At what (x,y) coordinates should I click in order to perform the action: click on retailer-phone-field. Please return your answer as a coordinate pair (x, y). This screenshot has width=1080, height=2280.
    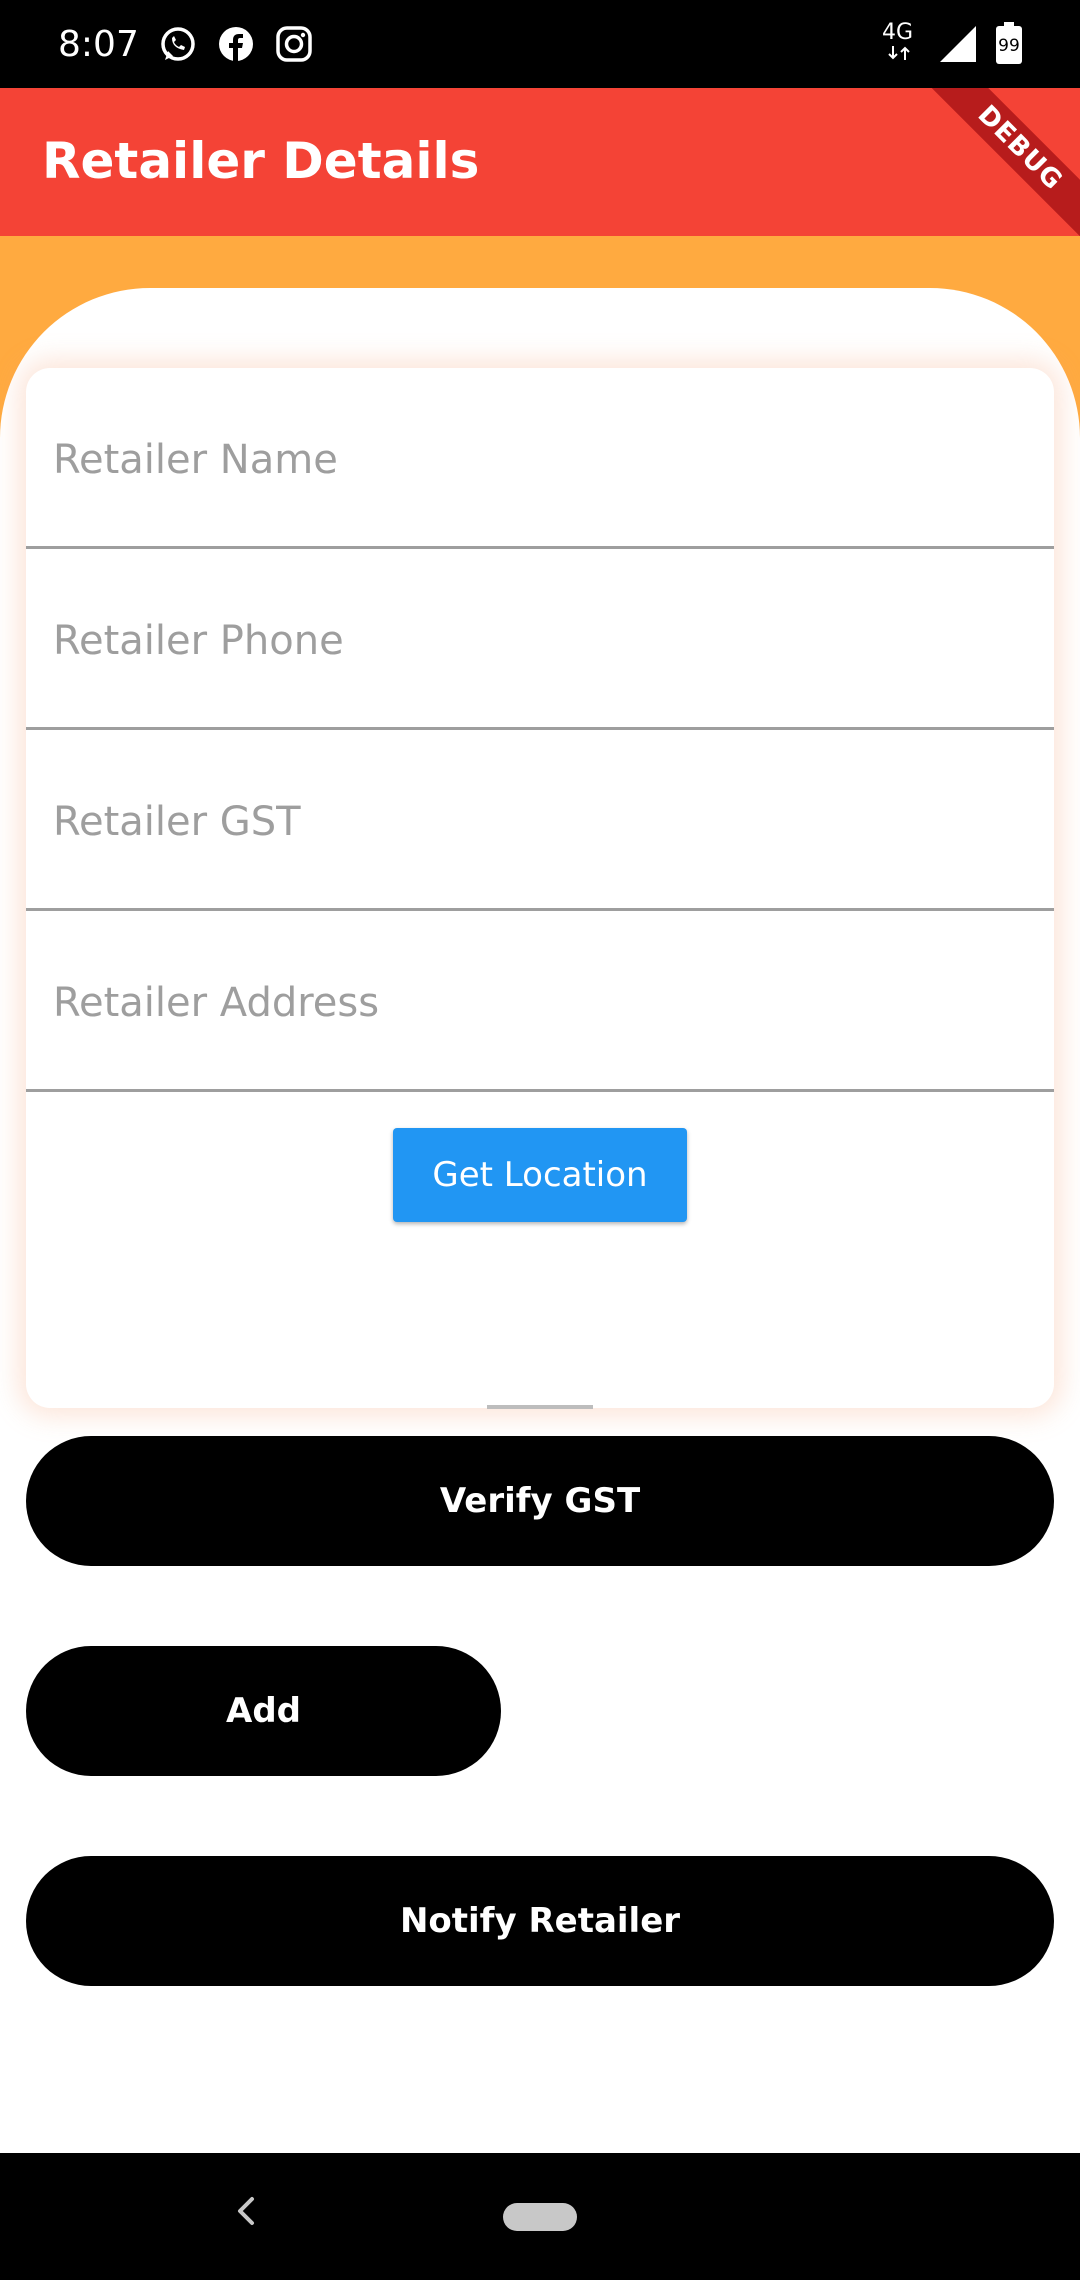
    Looking at the image, I should click on (540, 639).